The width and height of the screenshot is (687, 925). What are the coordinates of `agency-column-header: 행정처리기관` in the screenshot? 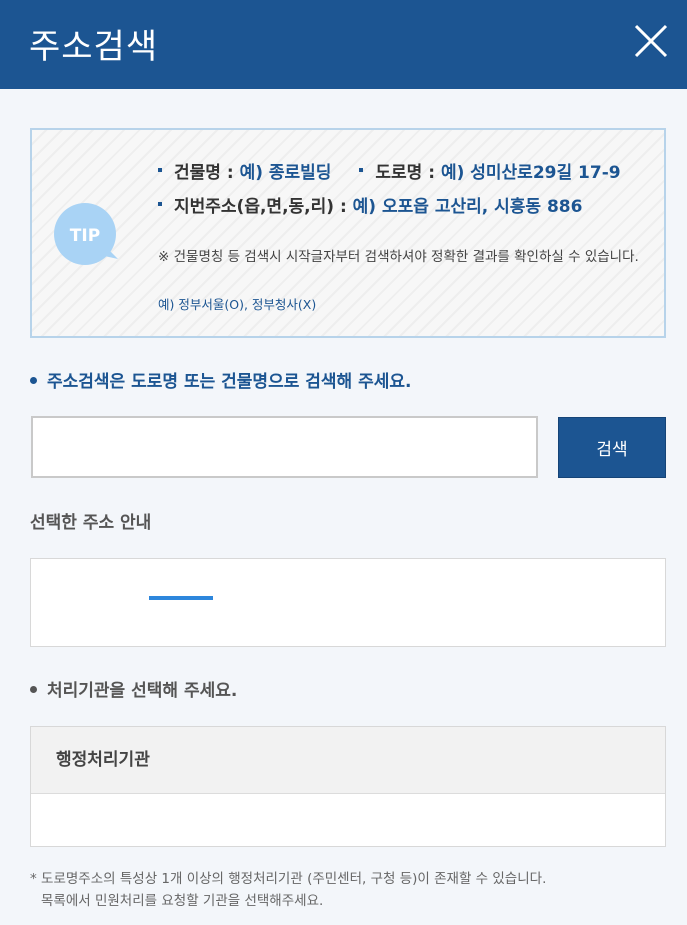 It's located at (348, 760).